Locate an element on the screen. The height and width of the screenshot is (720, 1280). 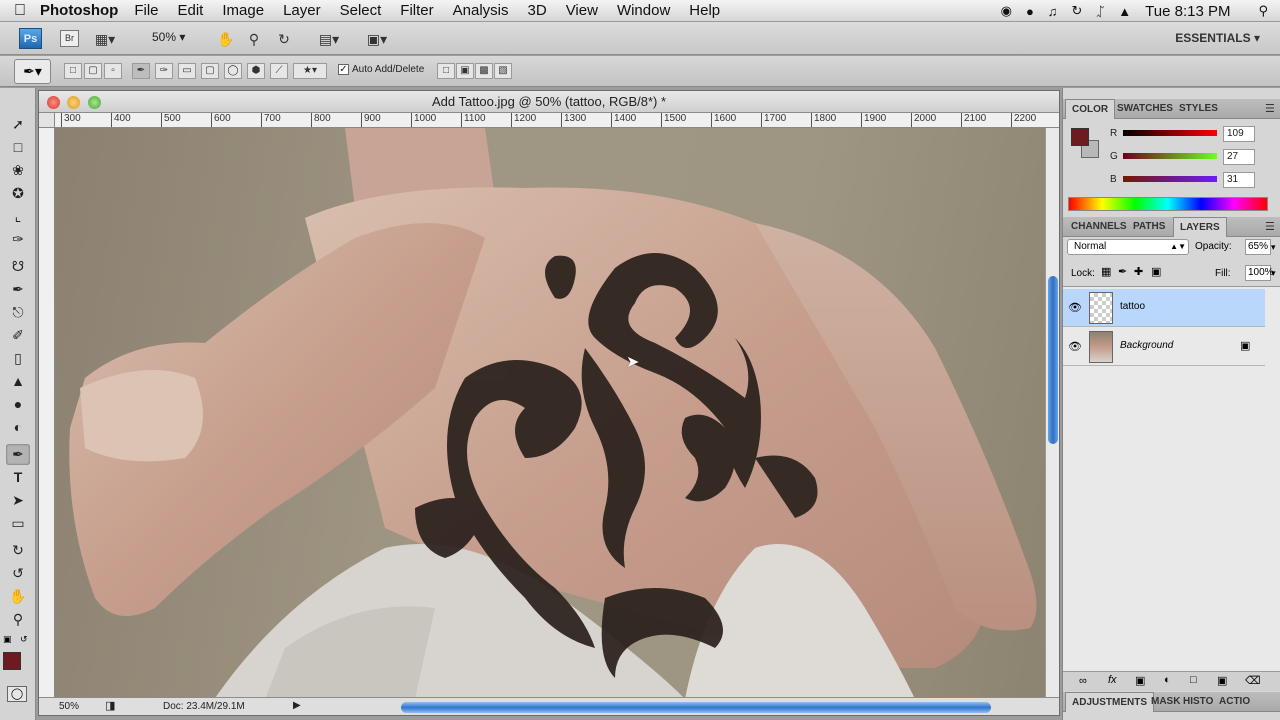
3d-rotate-tool-icon: ↻ is located at coordinates (18, 550).